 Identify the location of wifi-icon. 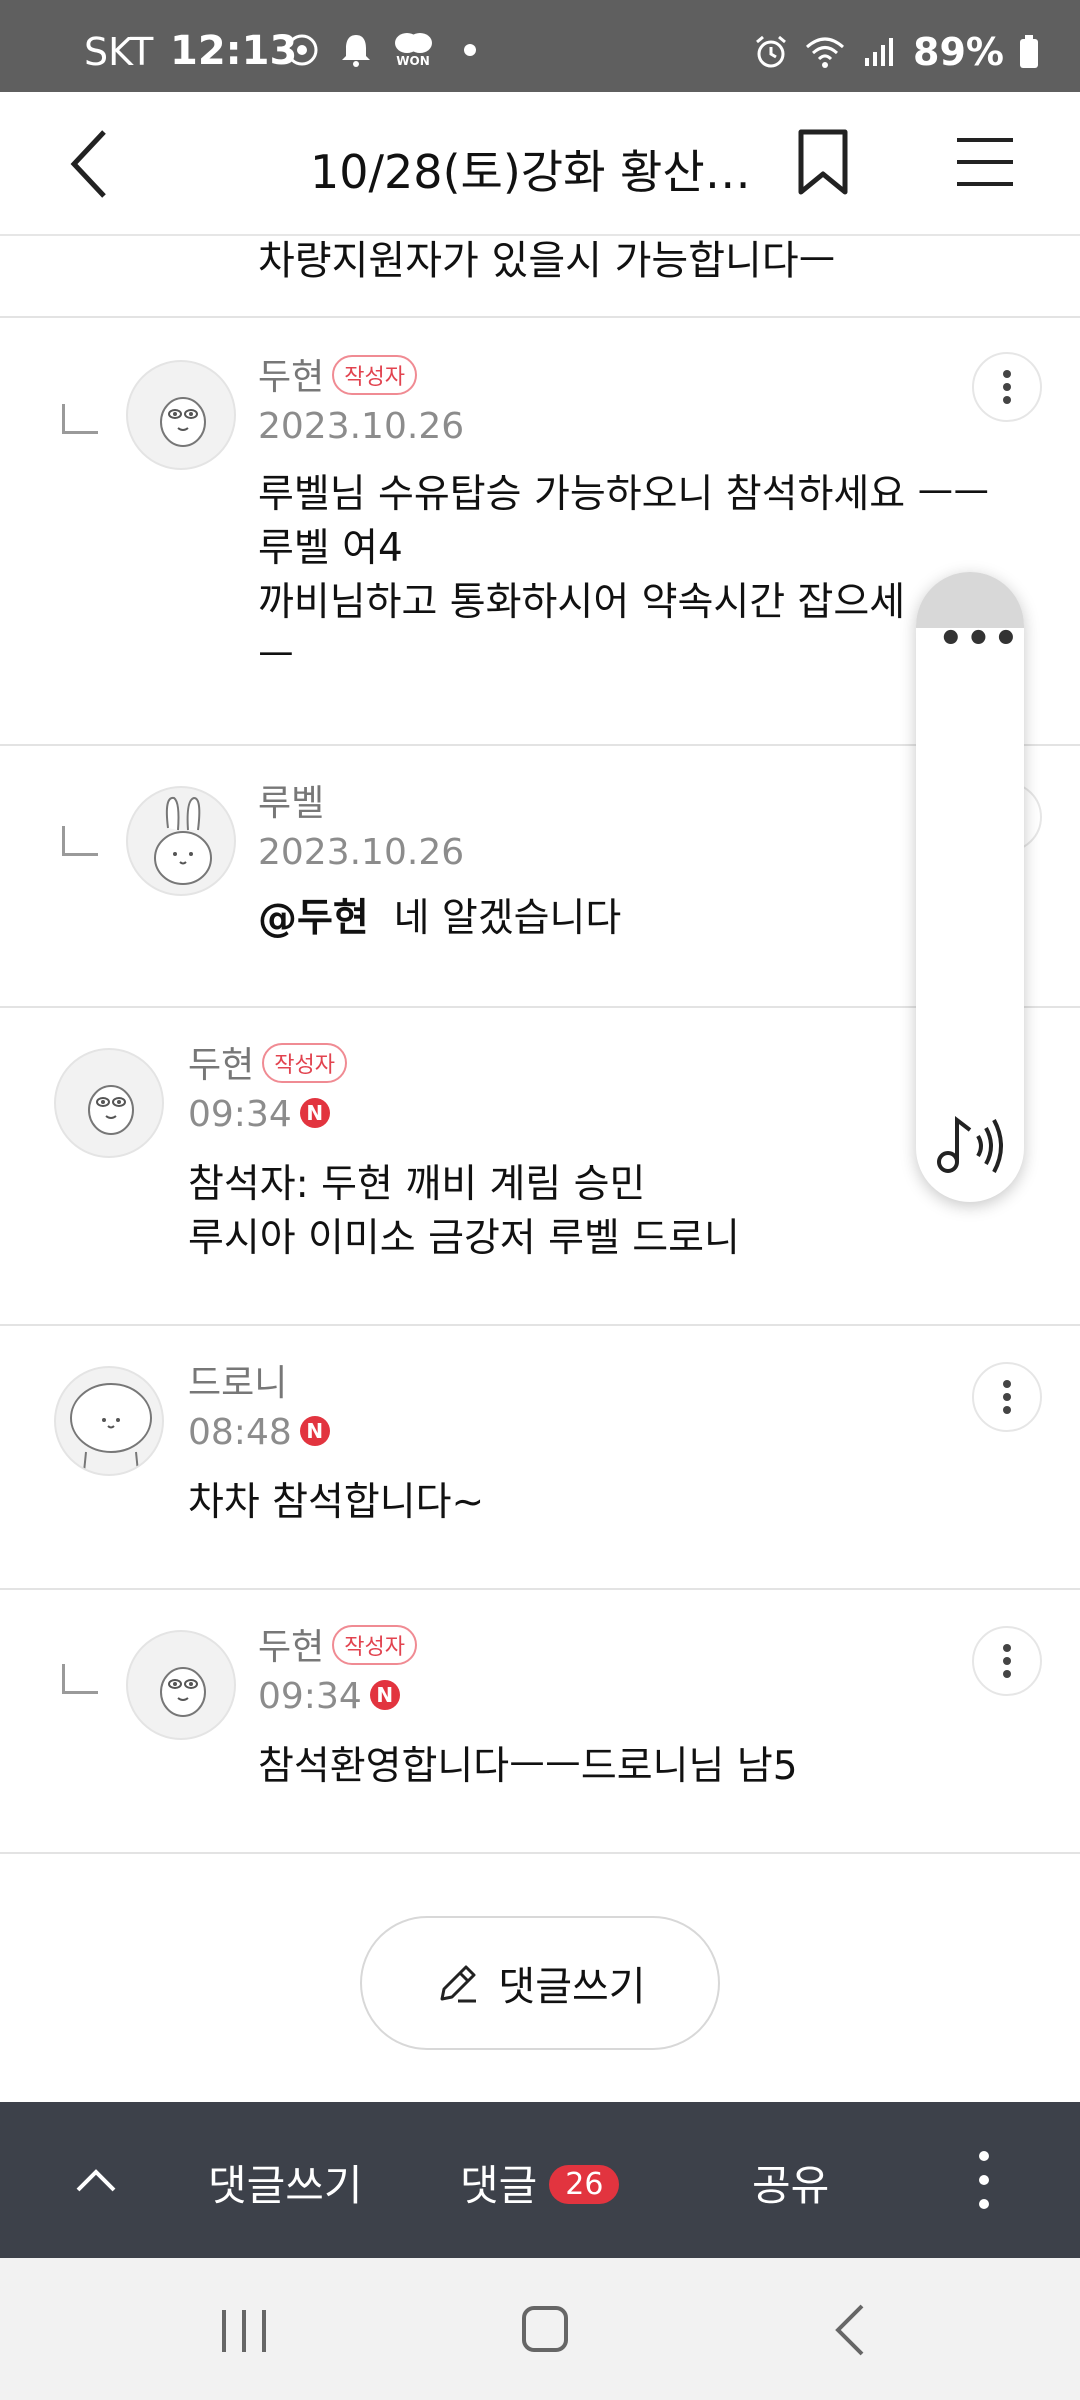
(825, 52).